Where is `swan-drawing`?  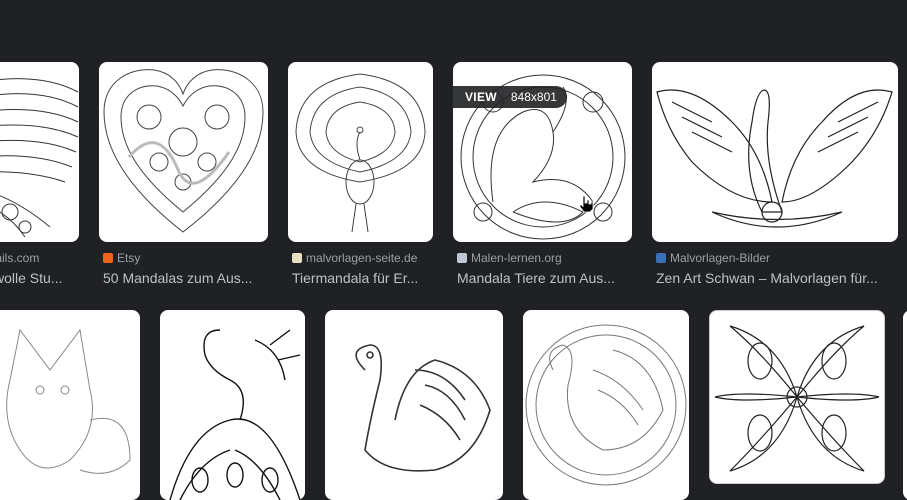
swan-drawing is located at coordinates (423, 408).